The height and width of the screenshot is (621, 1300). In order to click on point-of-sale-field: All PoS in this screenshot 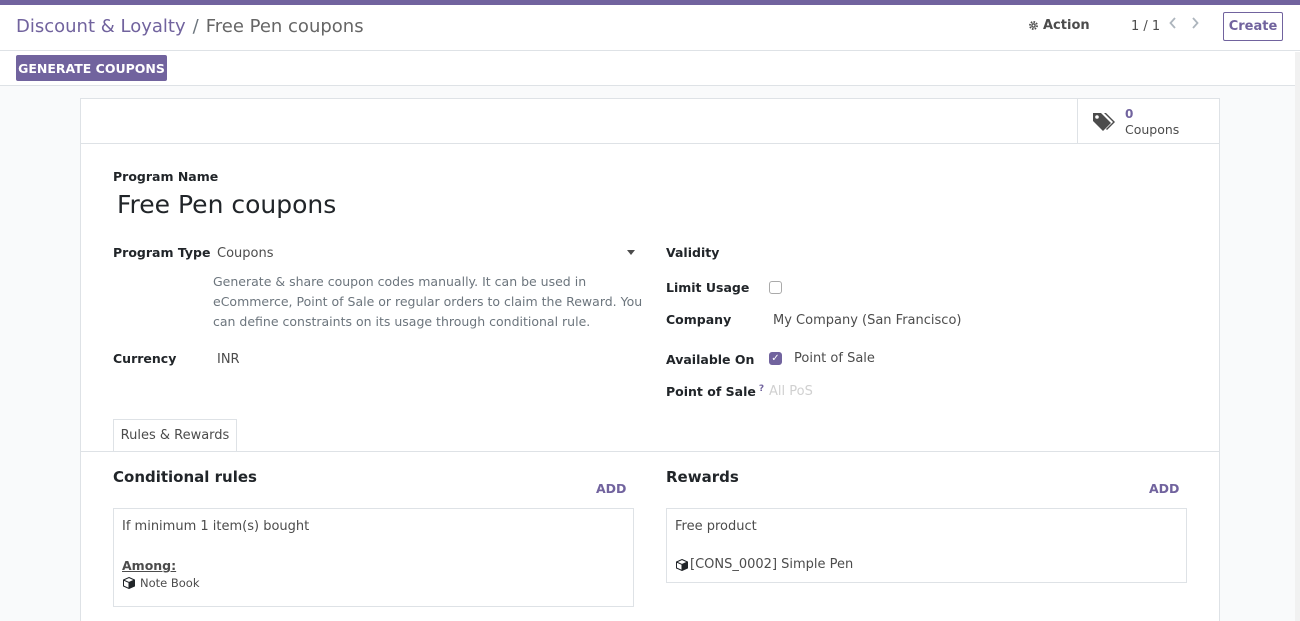, I will do `click(791, 391)`.